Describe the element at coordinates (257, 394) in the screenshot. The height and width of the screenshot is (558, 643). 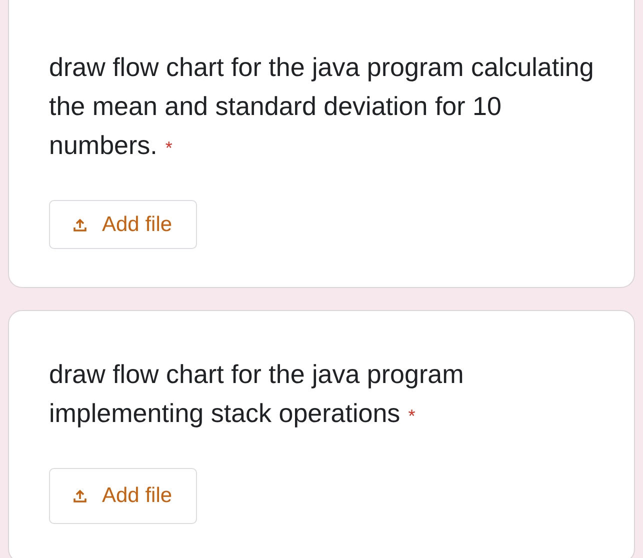
I see `question-text: draw flow chart for the java program implementing stack operations *` at that location.